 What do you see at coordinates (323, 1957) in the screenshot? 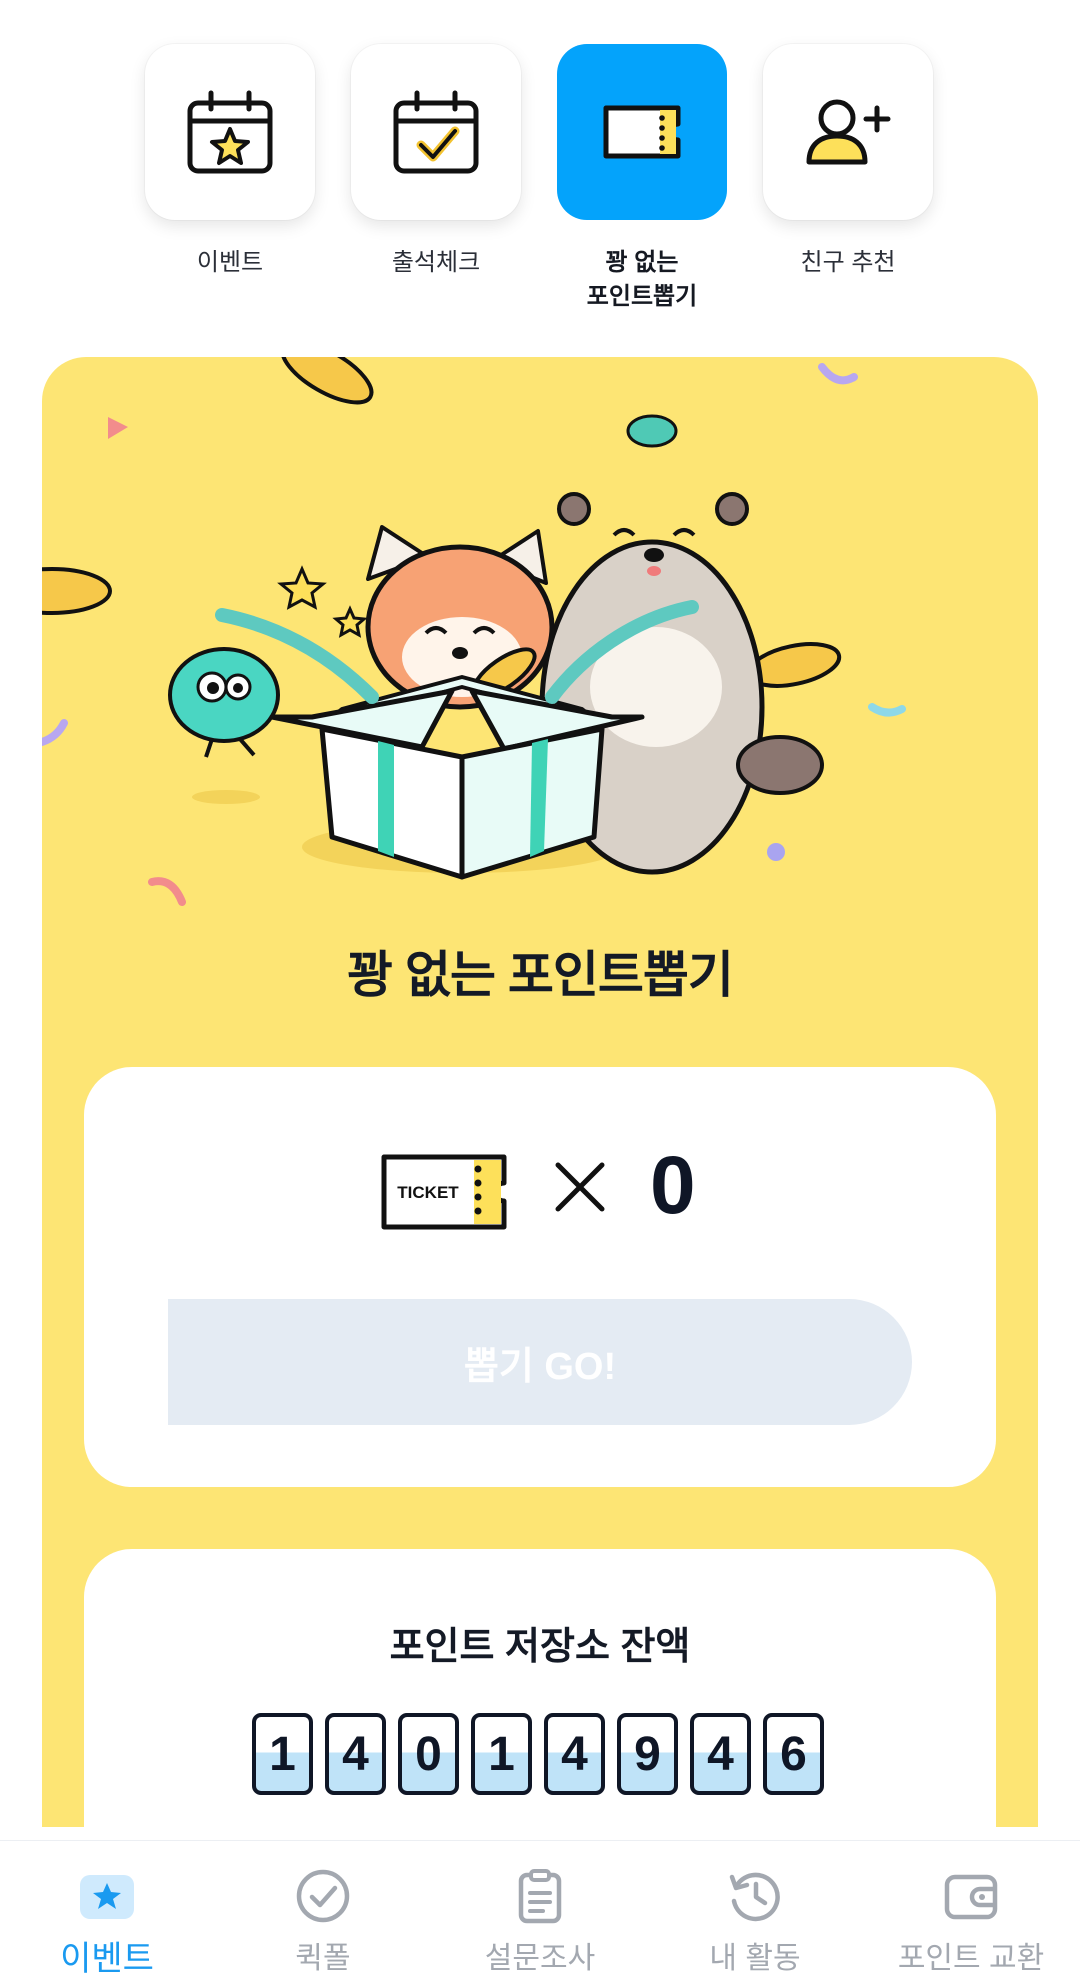
I see `nav-quickpoll-label: 퀵폴` at bounding box center [323, 1957].